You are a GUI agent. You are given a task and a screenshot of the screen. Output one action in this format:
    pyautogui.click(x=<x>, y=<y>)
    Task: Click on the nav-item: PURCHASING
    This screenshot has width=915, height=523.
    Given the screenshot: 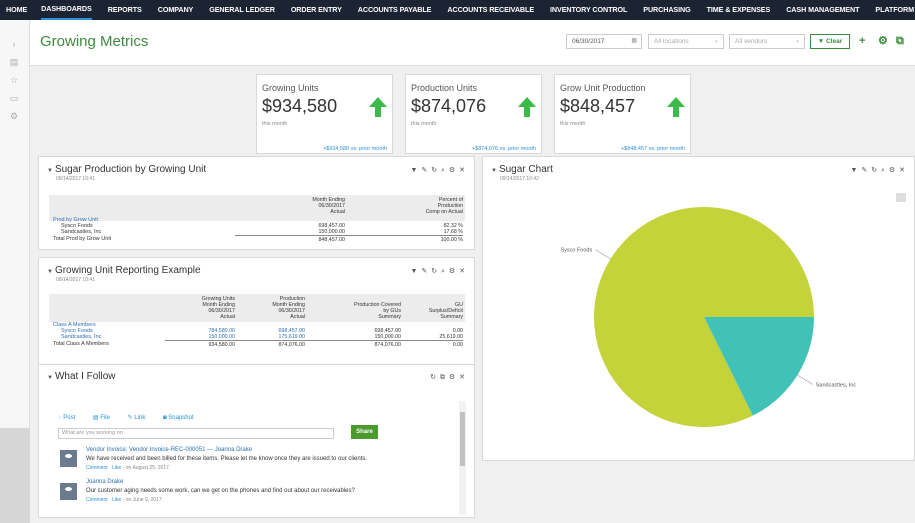 What is the action you would take?
    pyautogui.click(x=666, y=10)
    